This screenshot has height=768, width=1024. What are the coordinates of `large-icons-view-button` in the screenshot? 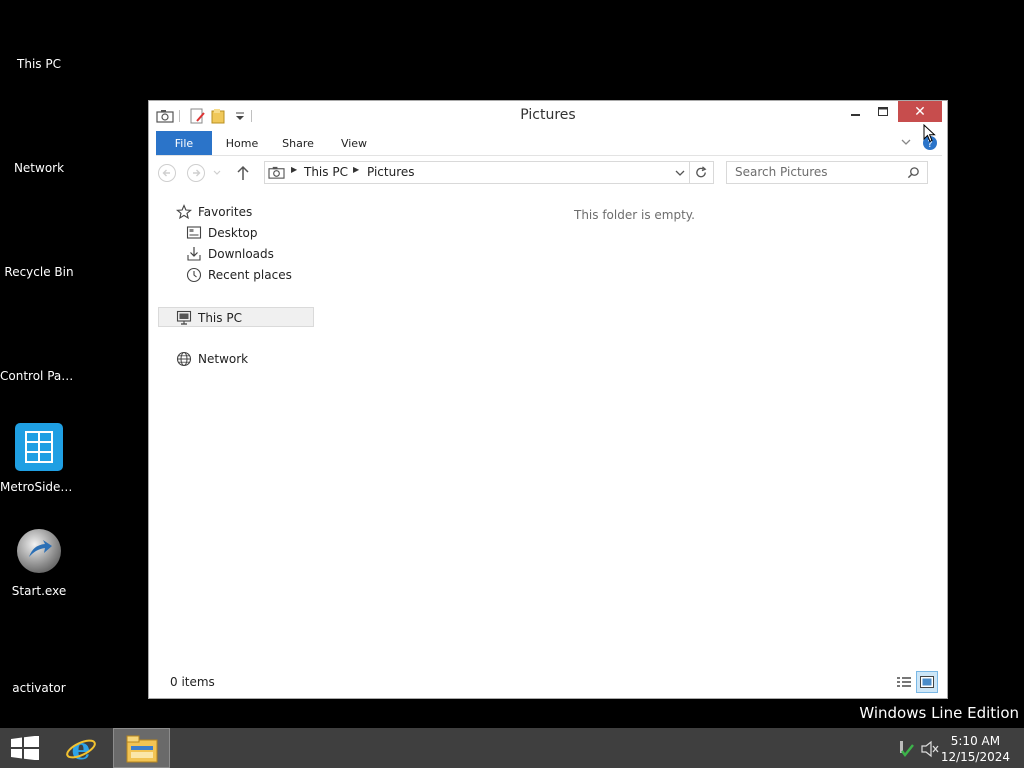 It's located at (927, 682).